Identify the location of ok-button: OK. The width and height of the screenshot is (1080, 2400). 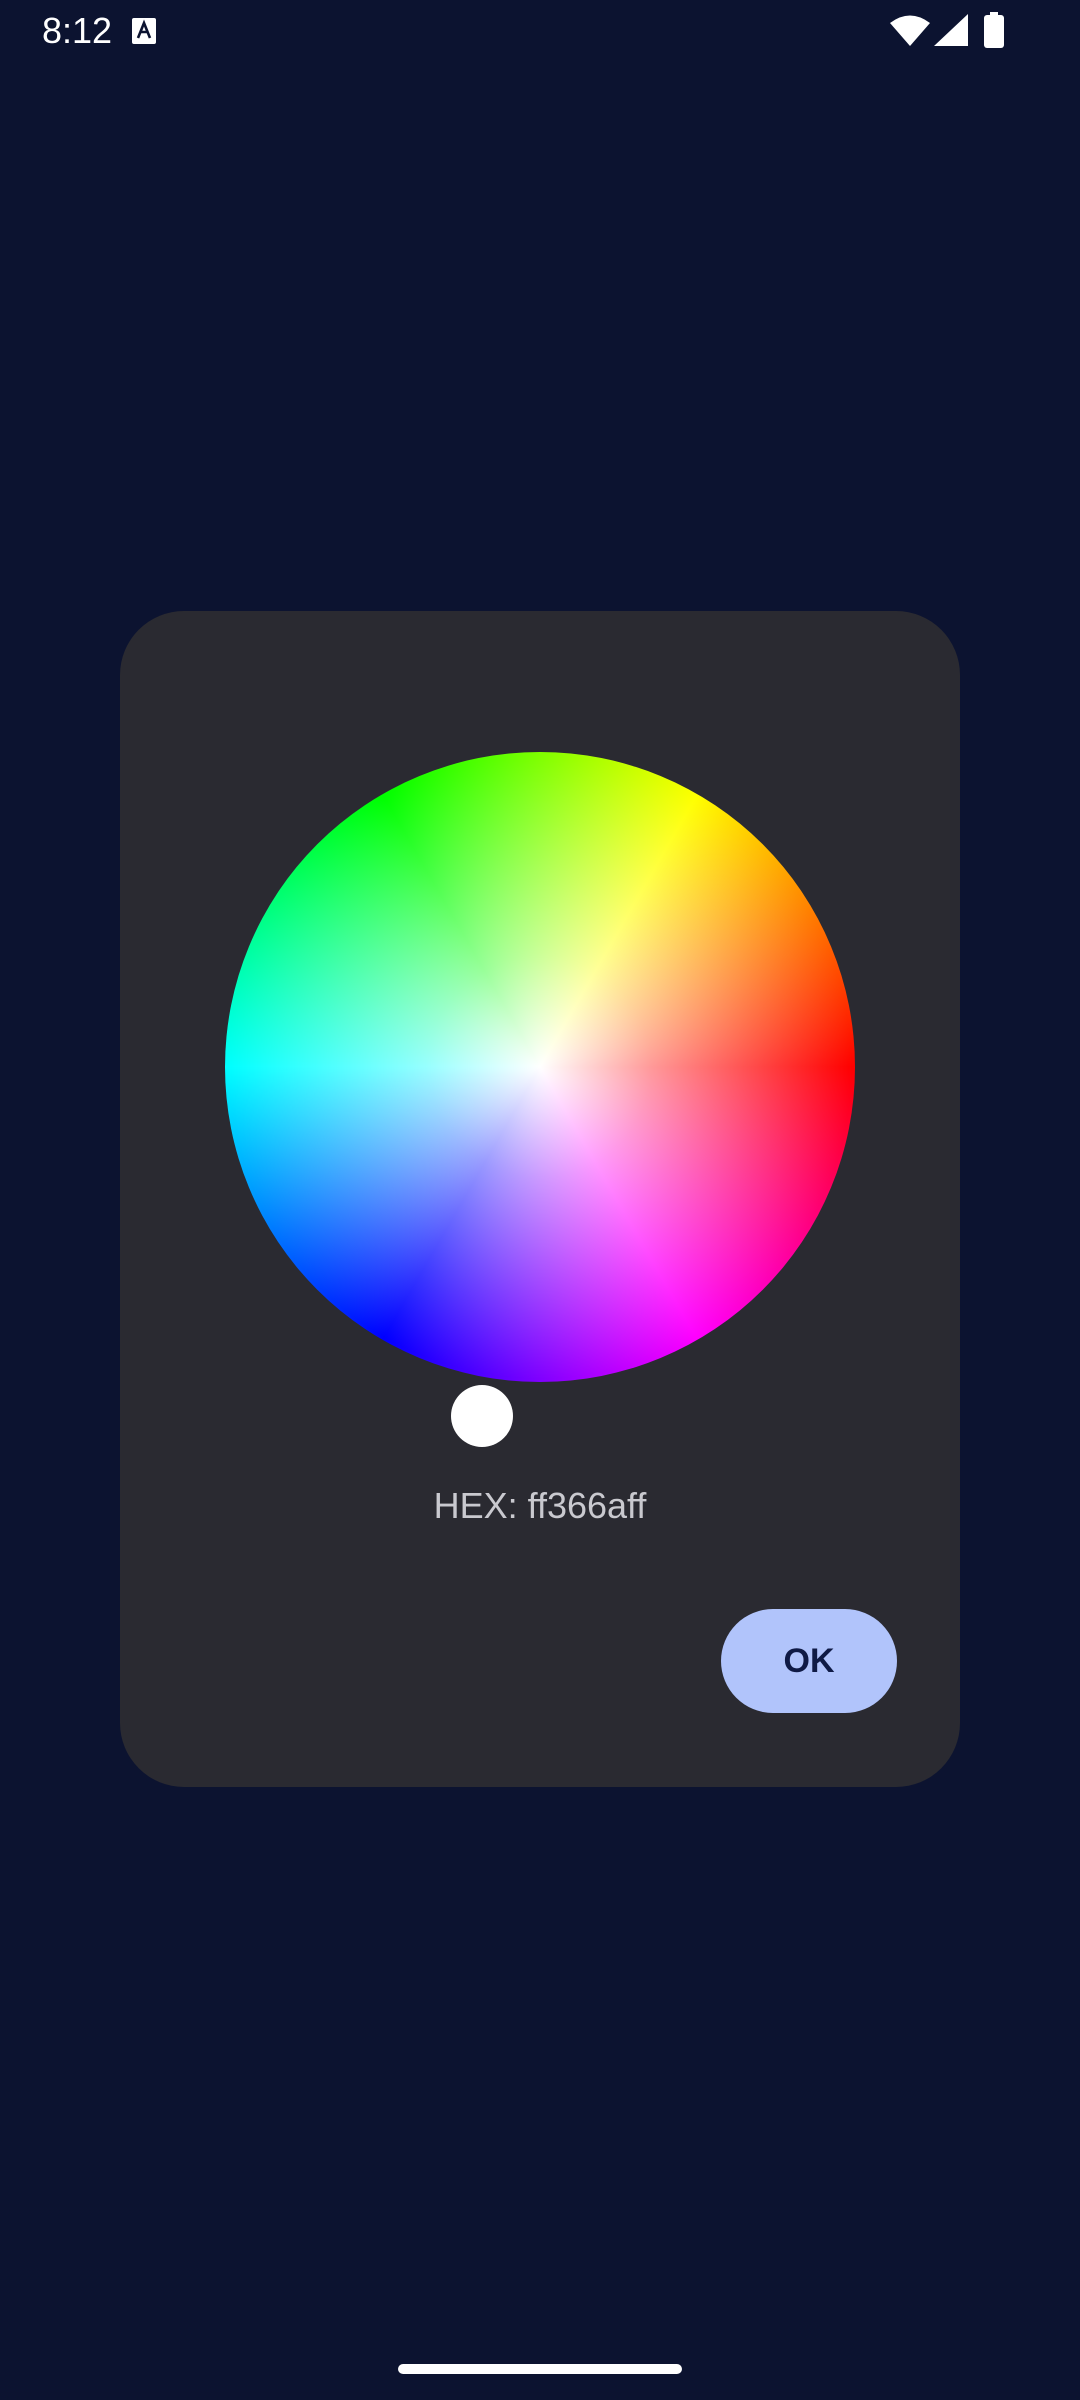
(809, 1661).